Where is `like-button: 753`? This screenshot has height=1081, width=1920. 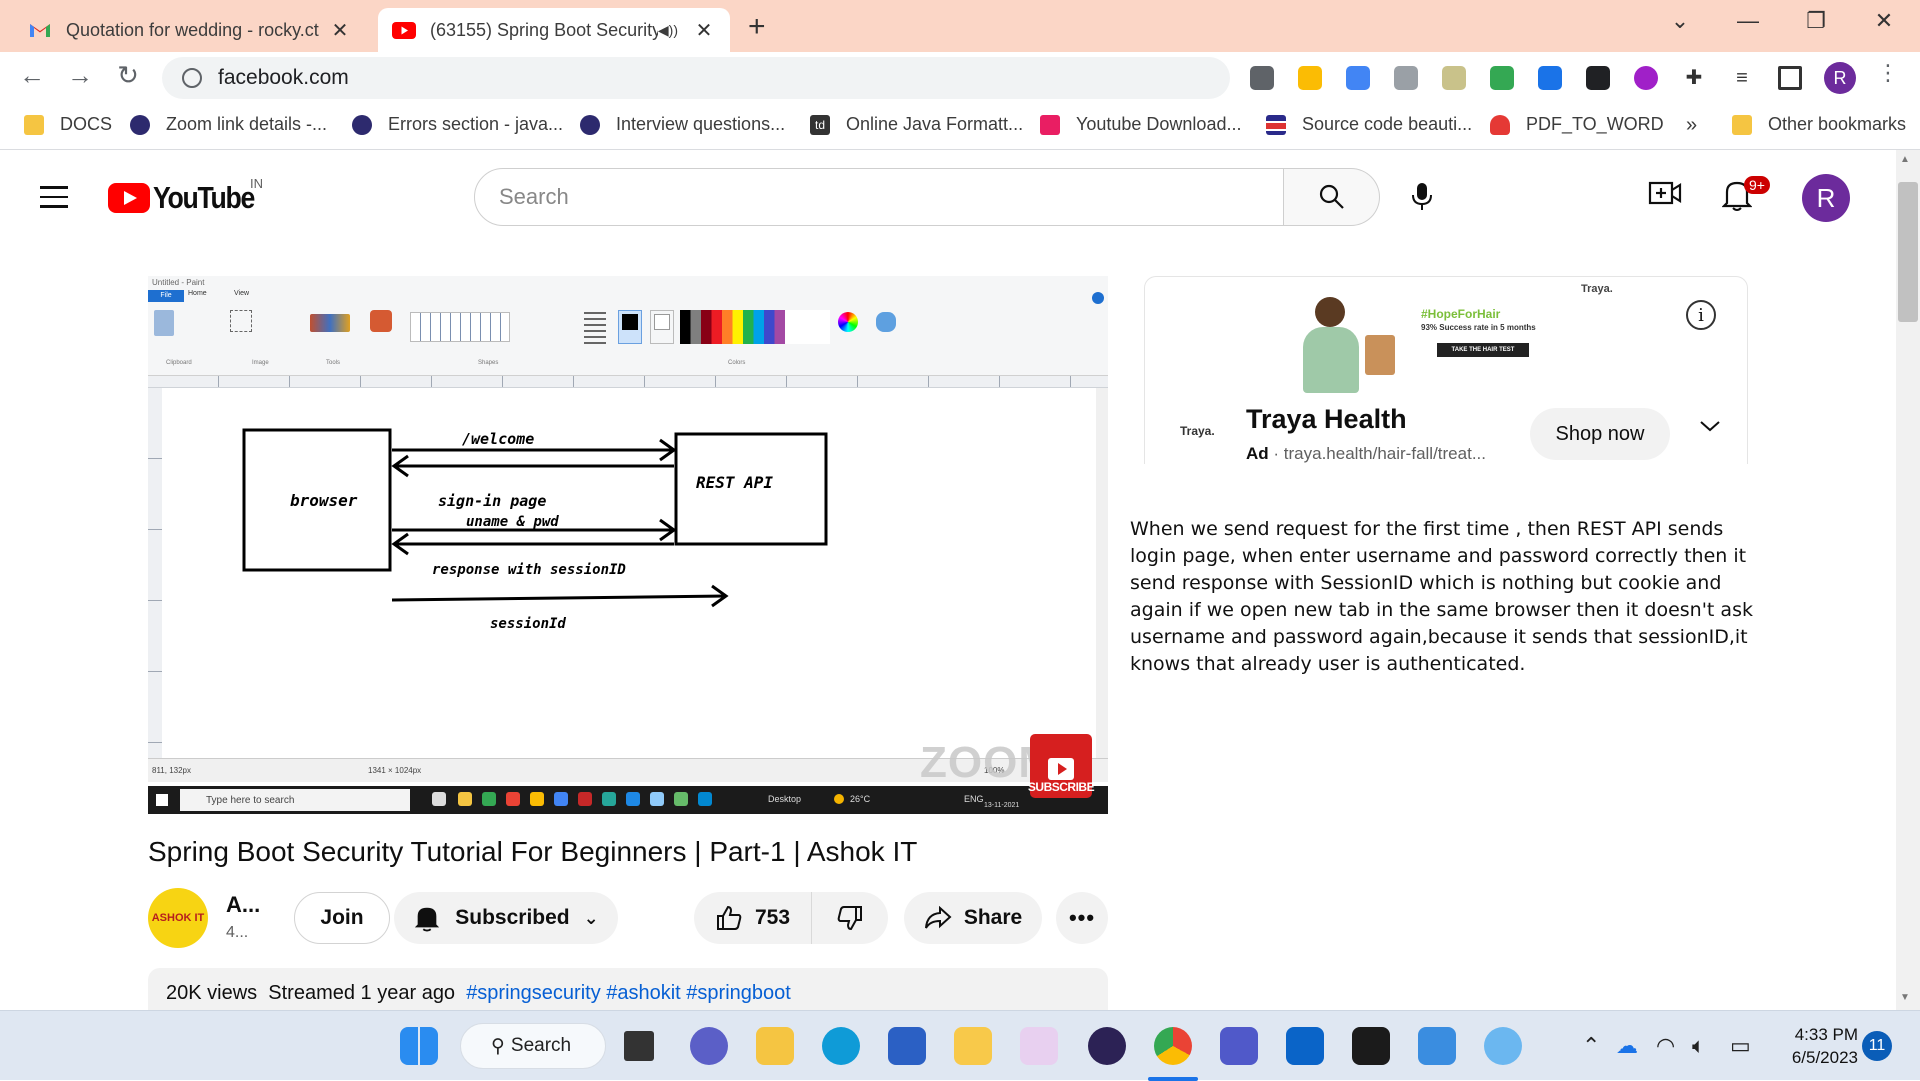 like-button: 753 is located at coordinates (753, 918).